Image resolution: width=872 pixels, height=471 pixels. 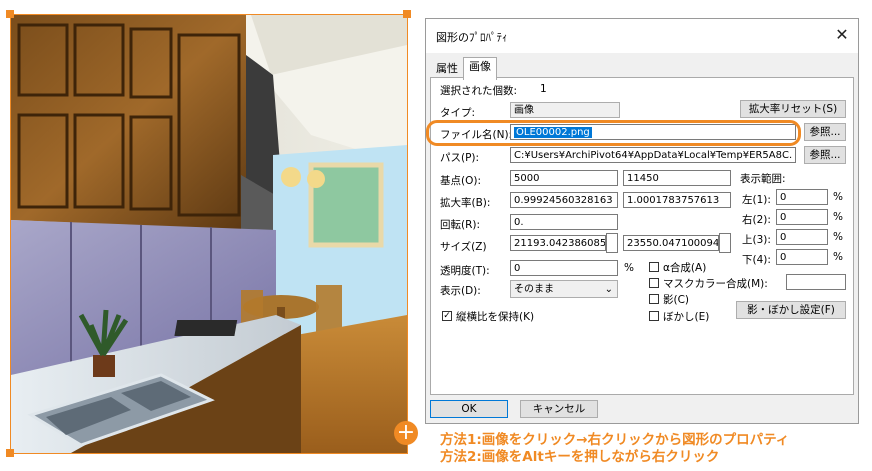 I want to click on tab-image: 画像, so click(x=480, y=68).